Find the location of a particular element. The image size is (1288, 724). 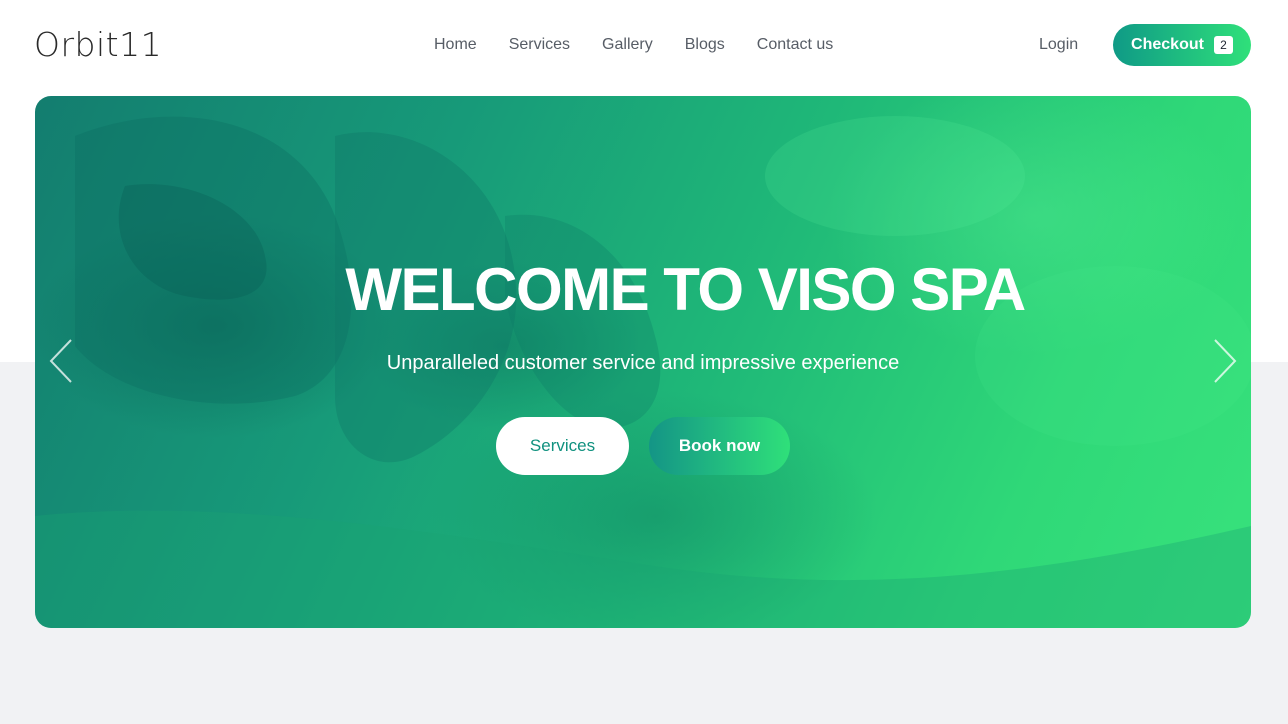

nav-item-gallery: Gallery is located at coordinates (627, 45).